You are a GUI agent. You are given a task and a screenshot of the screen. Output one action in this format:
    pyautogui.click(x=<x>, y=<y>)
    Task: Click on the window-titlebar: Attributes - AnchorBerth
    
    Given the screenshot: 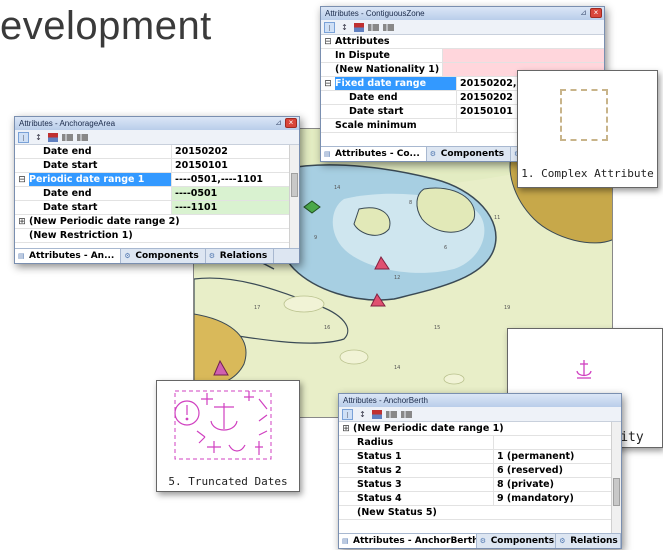 What is the action you would take?
    pyautogui.click(x=480, y=400)
    